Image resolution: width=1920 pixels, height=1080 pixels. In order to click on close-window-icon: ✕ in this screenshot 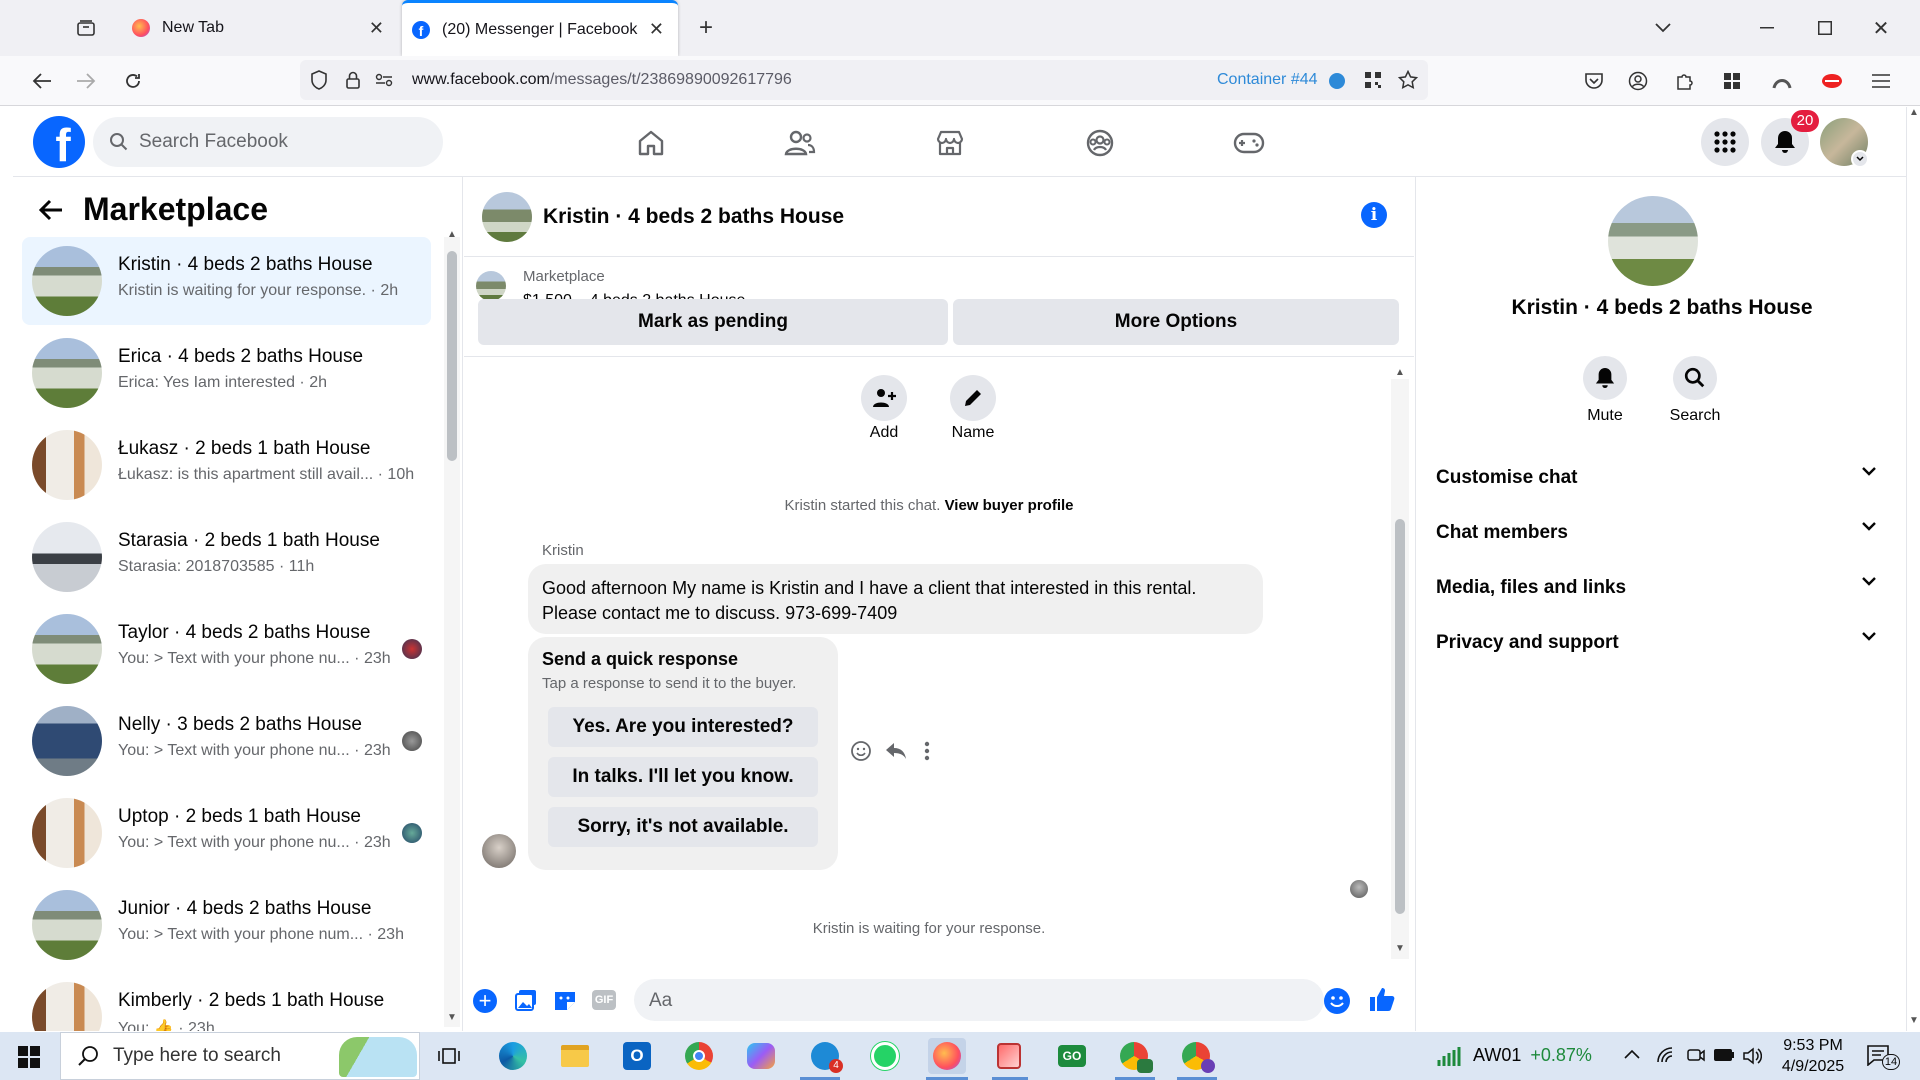, I will do `click(1881, 28)`.